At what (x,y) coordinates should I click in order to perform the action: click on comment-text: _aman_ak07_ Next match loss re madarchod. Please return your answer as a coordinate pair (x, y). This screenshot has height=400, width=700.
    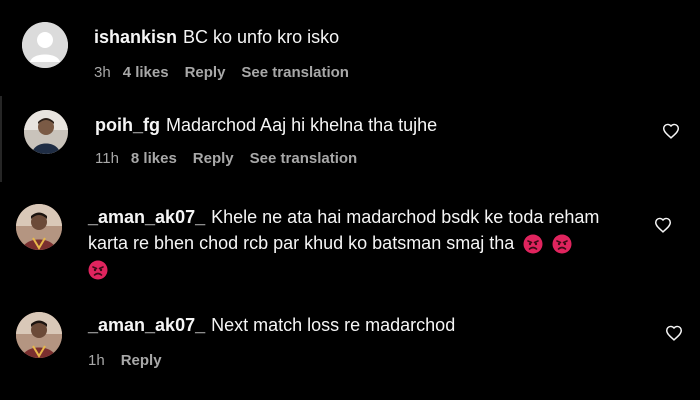
    Looking at the image, I should click on (271, 325).